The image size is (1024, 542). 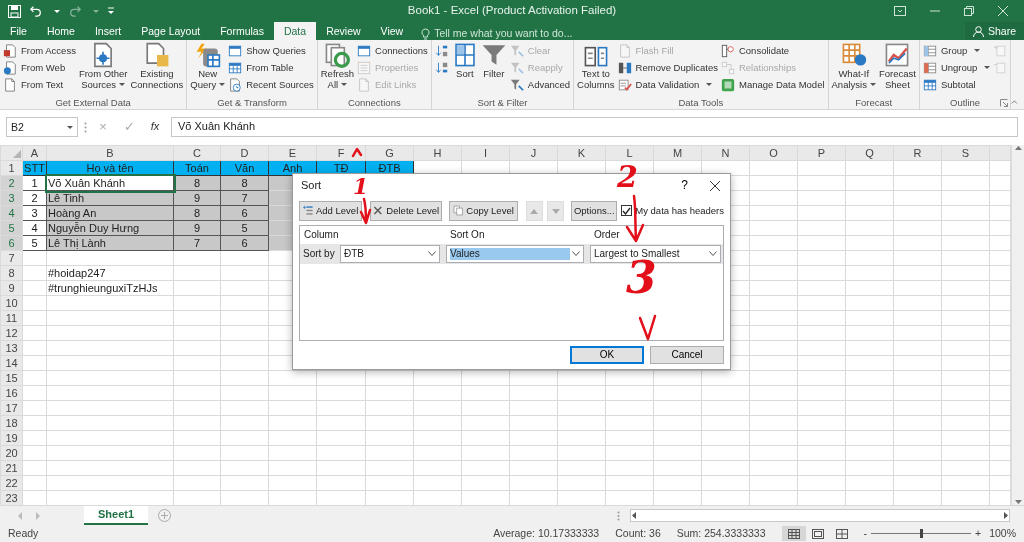 I want to click on ribbon-button: From Access, so click(x=39, y=50).